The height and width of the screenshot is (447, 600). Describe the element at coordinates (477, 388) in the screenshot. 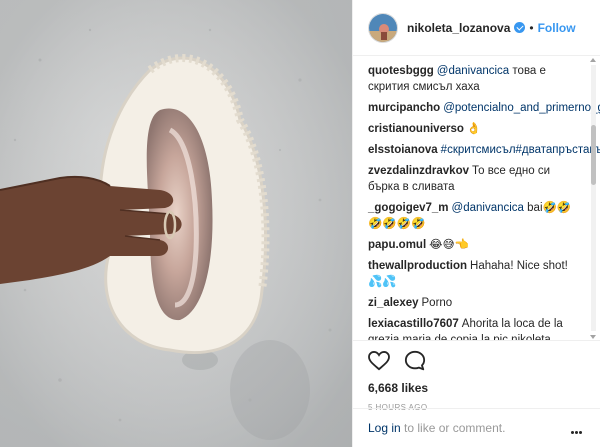

I see `likes-count: 6,668 likes` at that location.